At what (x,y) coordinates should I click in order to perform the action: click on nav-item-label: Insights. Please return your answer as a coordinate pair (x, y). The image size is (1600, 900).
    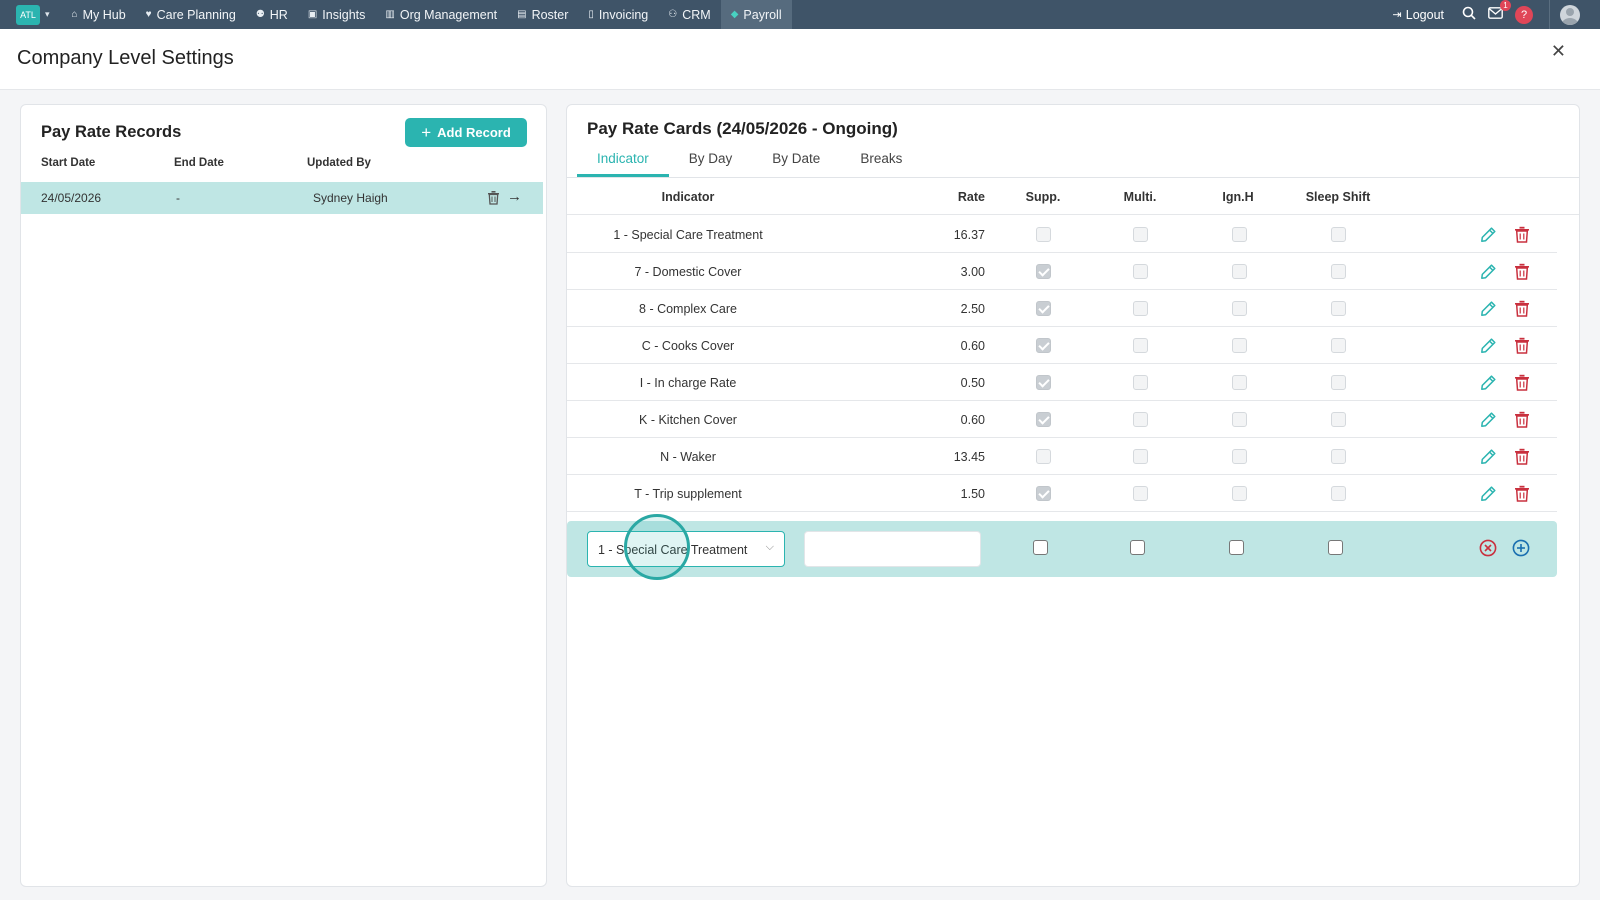
    Looking at the image, I should click on (344, 14).